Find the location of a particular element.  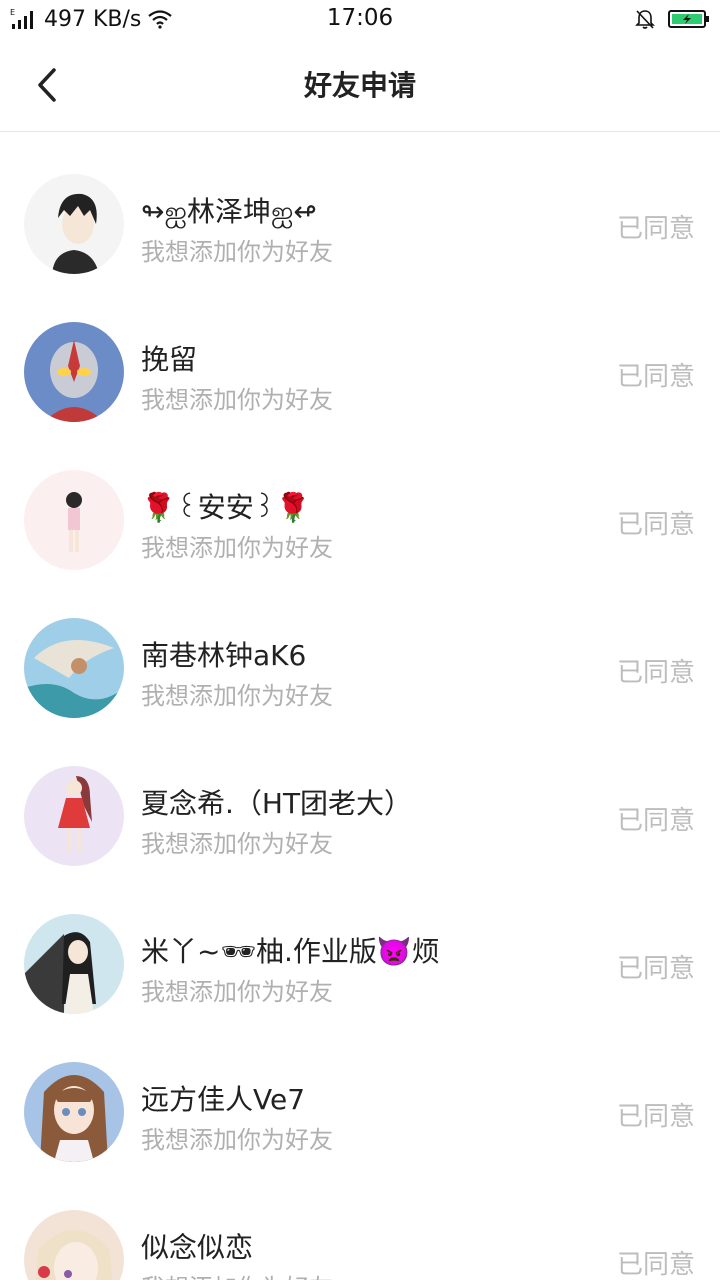

friend-request-item: 夏念希.（HT团老大） 我想添加你为好友 已同意 is located at coordinates (360, 798).